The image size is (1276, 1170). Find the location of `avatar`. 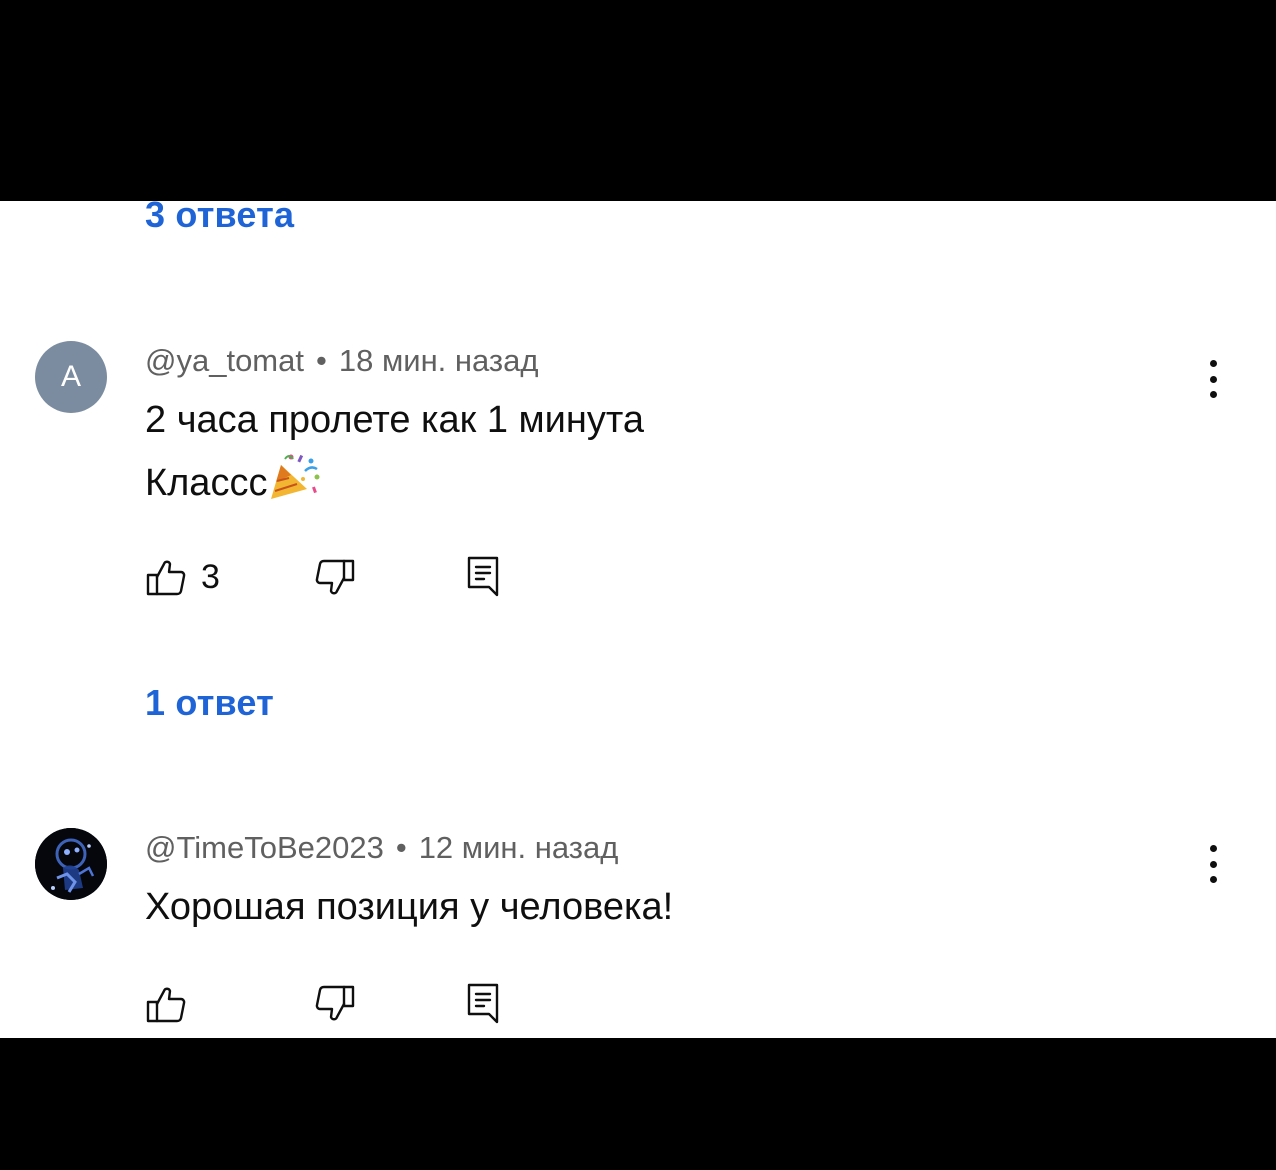

avatar is located at coordinates (71, 864).